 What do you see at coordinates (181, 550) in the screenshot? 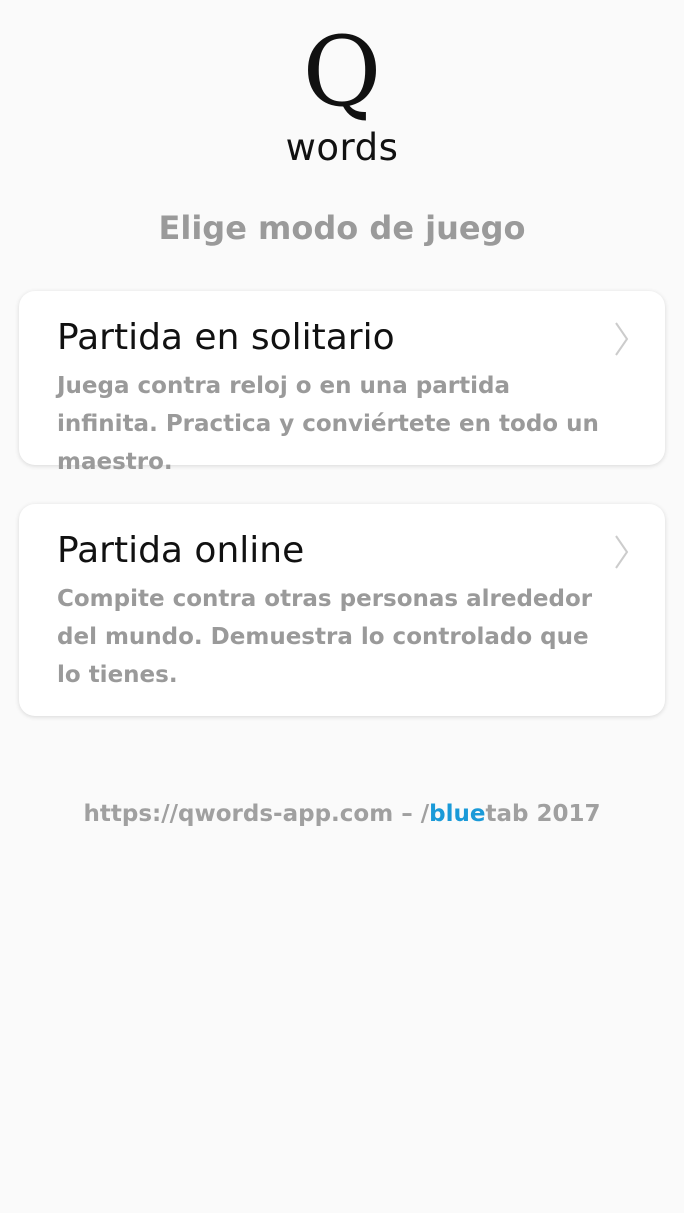
I see `mode-title: Partida online` at bounding box center [181, 550].